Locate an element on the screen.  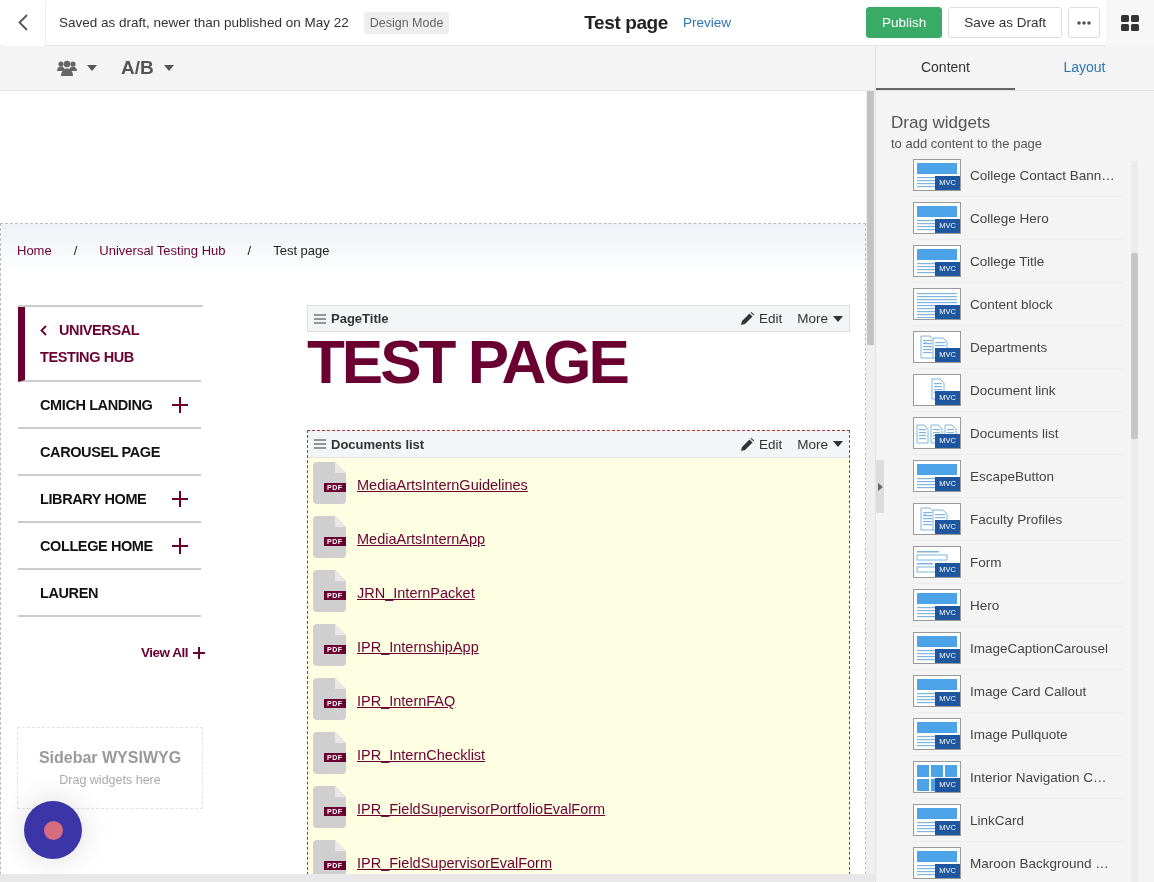
mode-badge: Design Mode is located at coordinates (406, 22).